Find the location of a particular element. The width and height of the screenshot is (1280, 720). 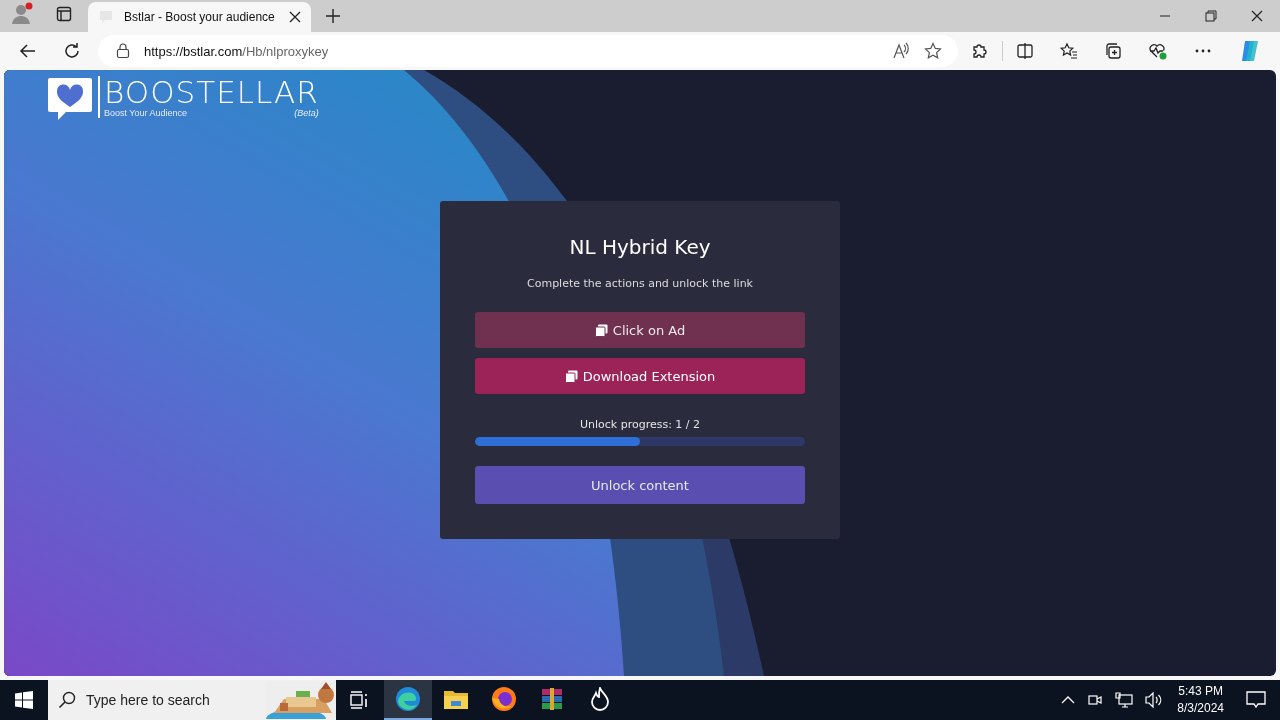

back-icon is located at coordinates (28, 51).